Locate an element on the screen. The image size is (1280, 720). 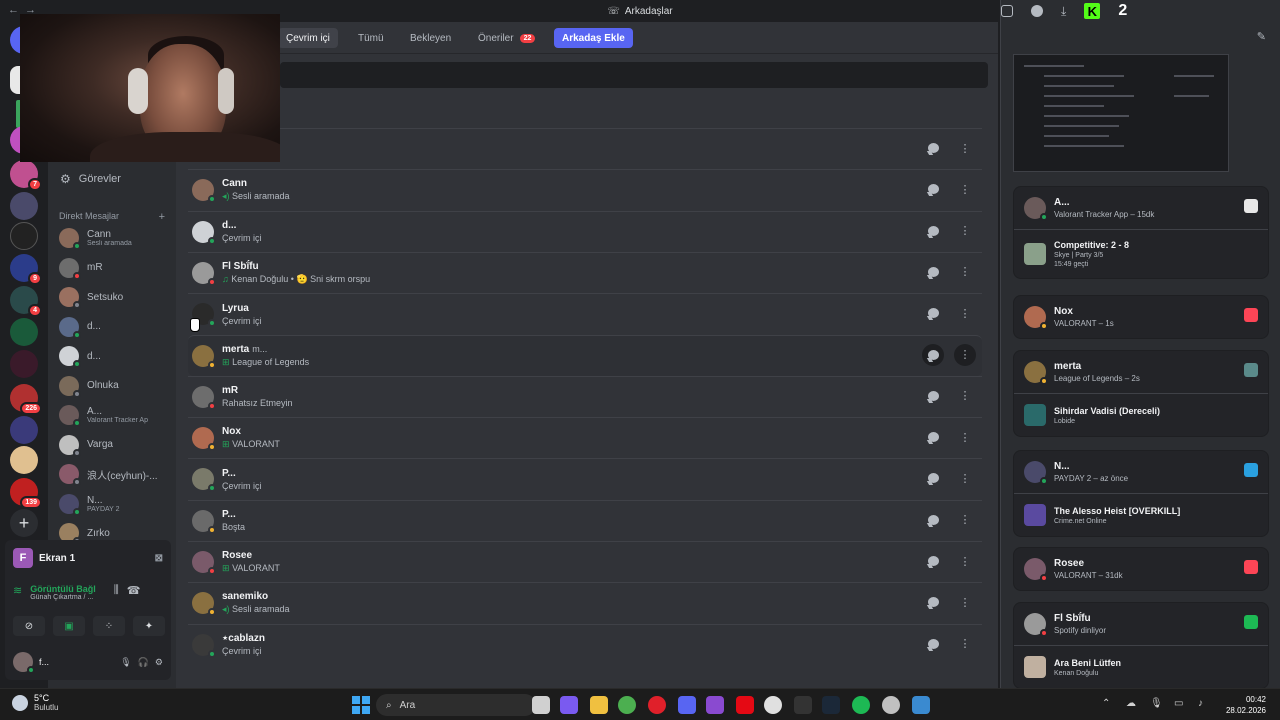
dm-item: mR is located at coordinates (114, 268).